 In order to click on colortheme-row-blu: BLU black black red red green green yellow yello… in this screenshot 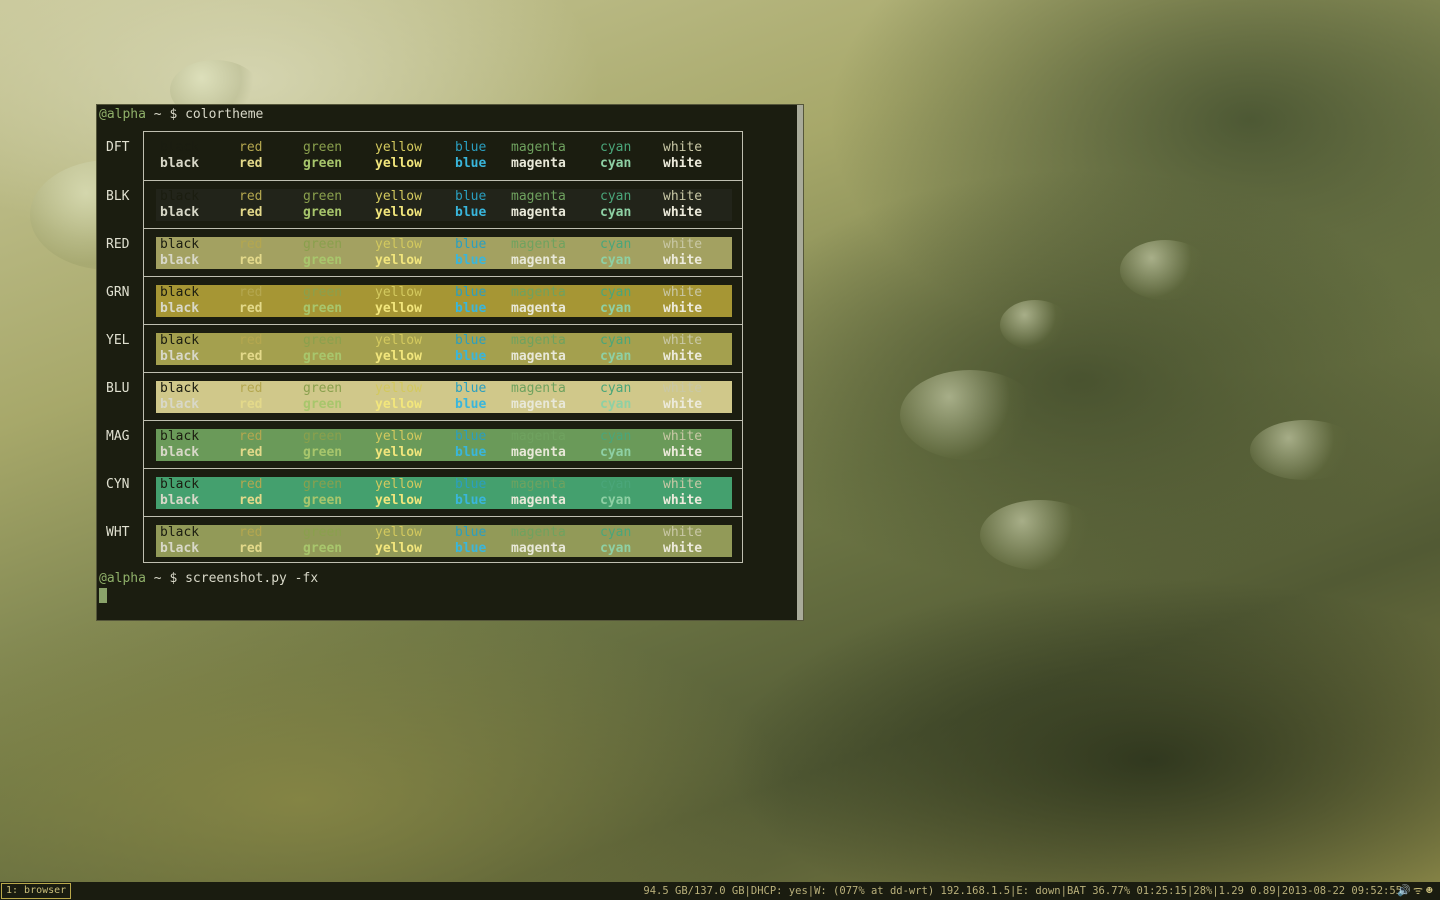, I will do `click(424, 396)`.